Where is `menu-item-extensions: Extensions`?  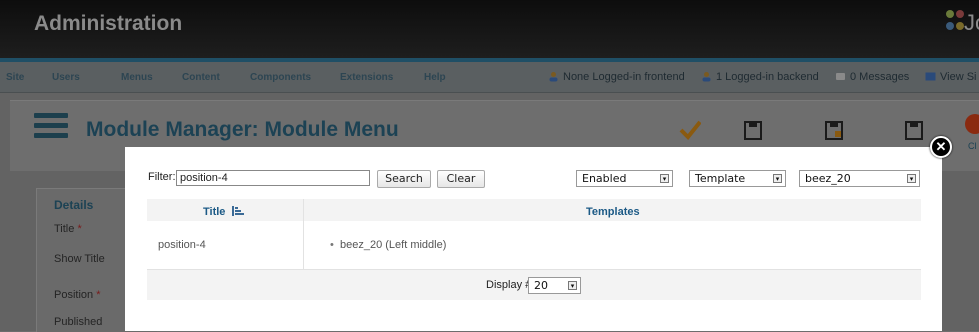
menu-item-extensions: Extensions is located at coordinates (366, 77).